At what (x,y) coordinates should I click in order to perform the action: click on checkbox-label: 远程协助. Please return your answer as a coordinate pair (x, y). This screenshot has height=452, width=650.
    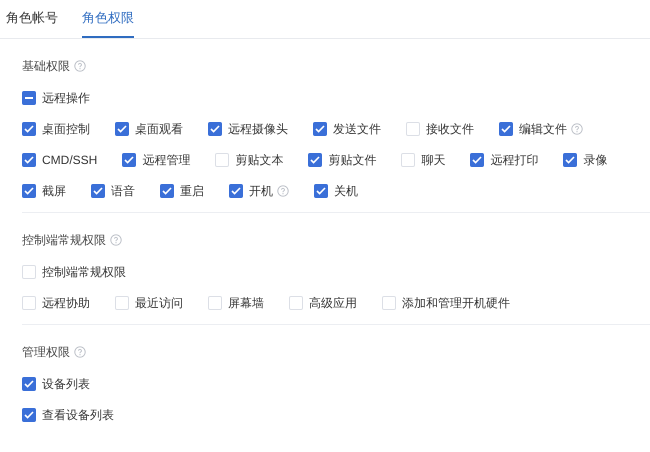
    Looking at the image, I should click on (66, 303).